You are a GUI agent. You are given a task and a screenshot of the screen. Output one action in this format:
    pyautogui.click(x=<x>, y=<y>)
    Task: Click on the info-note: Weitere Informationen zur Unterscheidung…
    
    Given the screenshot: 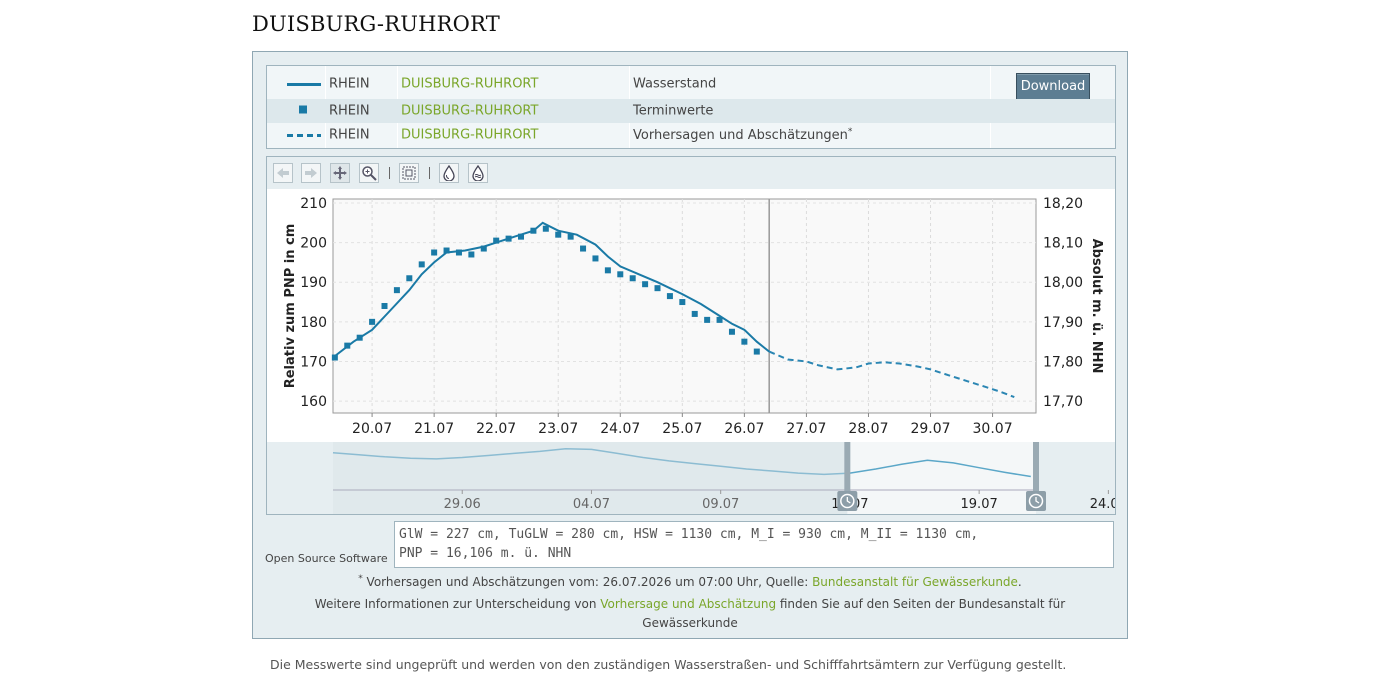 What is the action you would take?
    pyautogui.click(x=690, y=604)
    